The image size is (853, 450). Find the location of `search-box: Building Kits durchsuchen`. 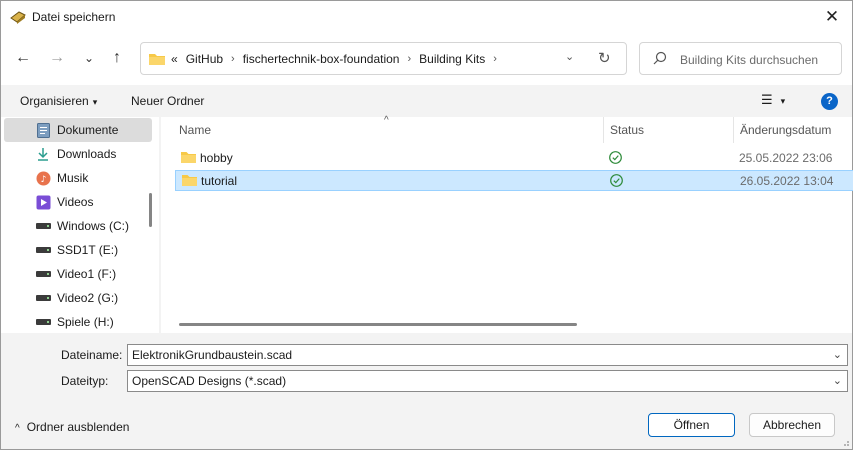

search-box: Building Kits durchsuchen is located at coordinates (740, 58).